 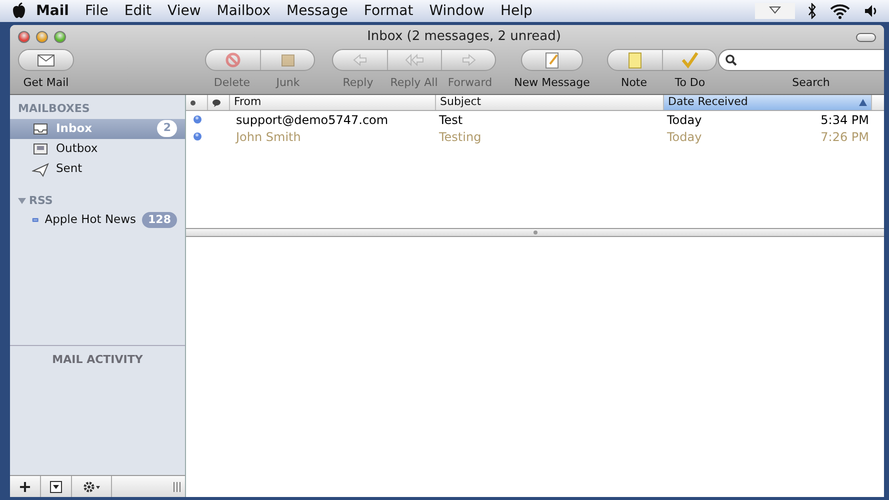 What do you see at coordinates (19, 11) in the screenshot?
I see `apple-icon` at bounding box center [19, 11].